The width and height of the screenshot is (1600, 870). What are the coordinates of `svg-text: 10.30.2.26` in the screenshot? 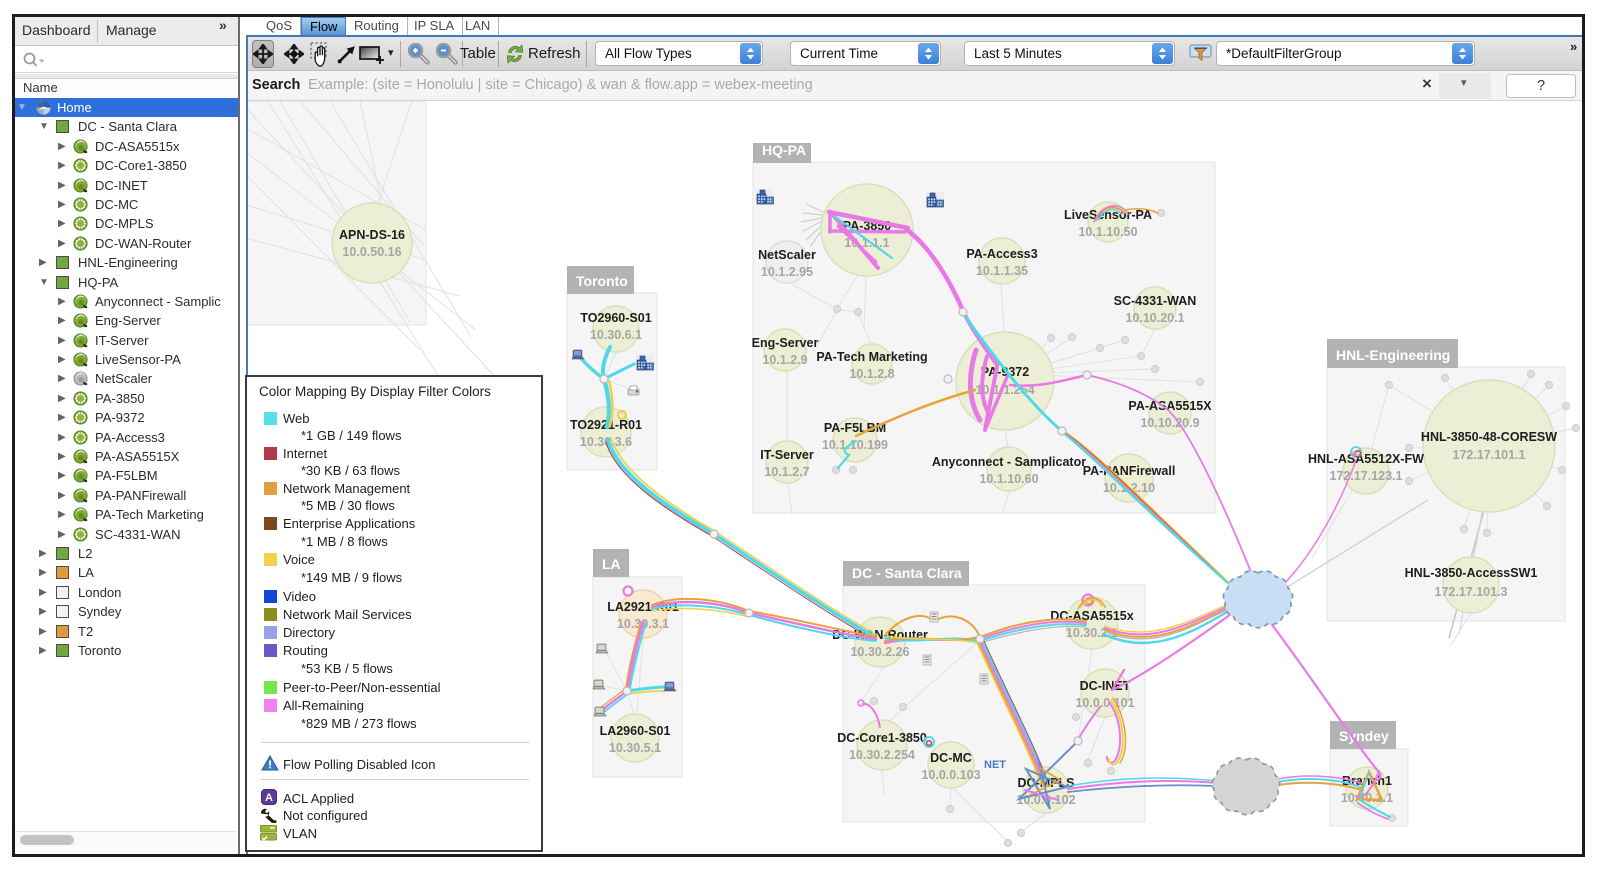 It's located at (879, 652).